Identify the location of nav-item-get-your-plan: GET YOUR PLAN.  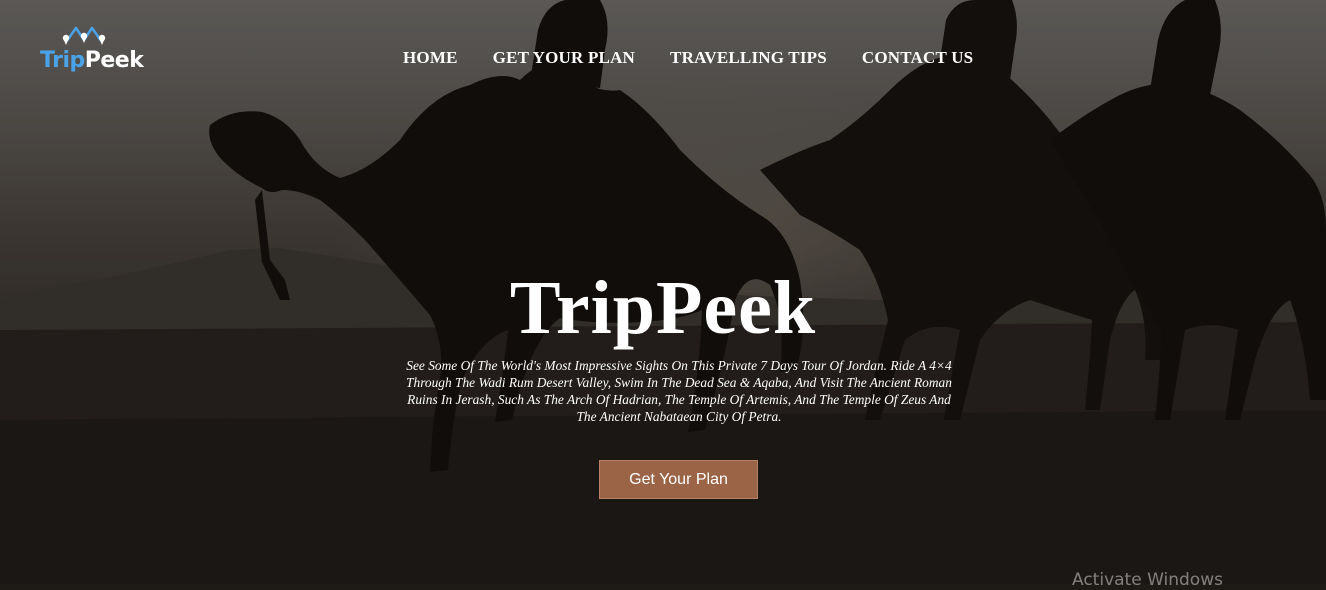
(564, 58).